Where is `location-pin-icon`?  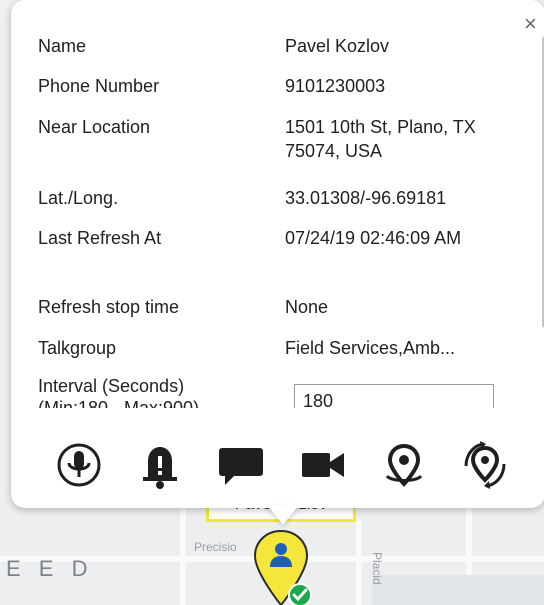
location-pin-icon is located at coordinates (404, 465).